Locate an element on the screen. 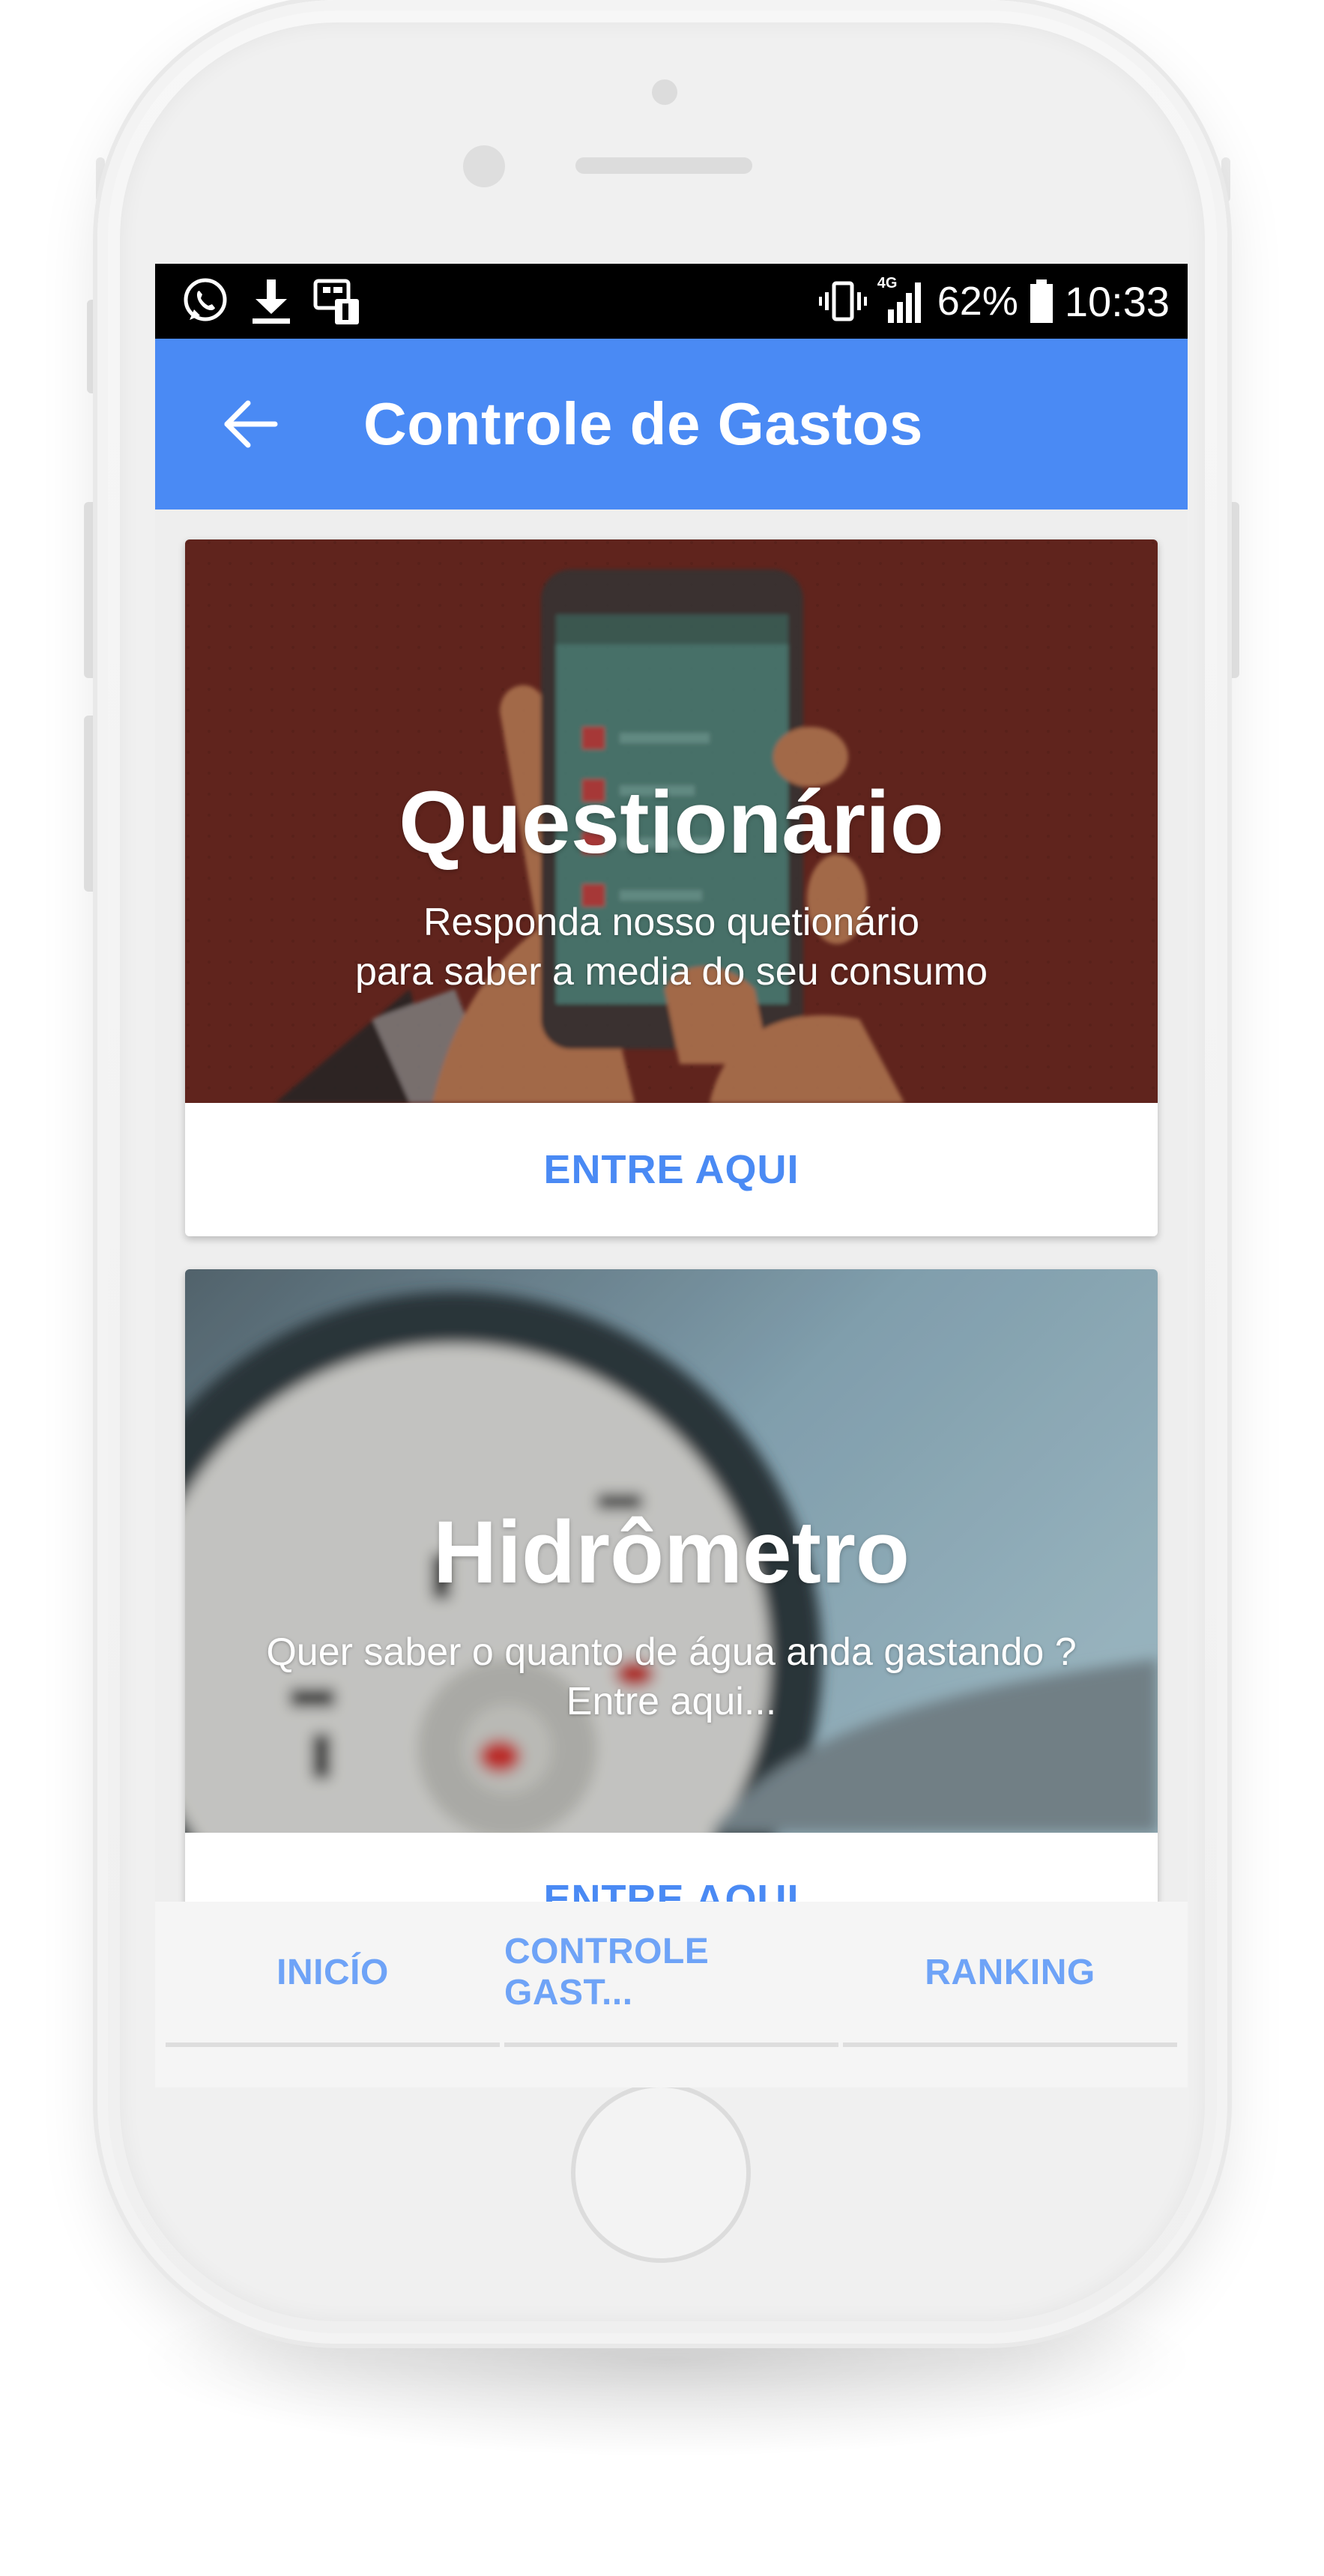 The image size is (1324, 2576). battery-icon is located at coordinates (1041, 301).